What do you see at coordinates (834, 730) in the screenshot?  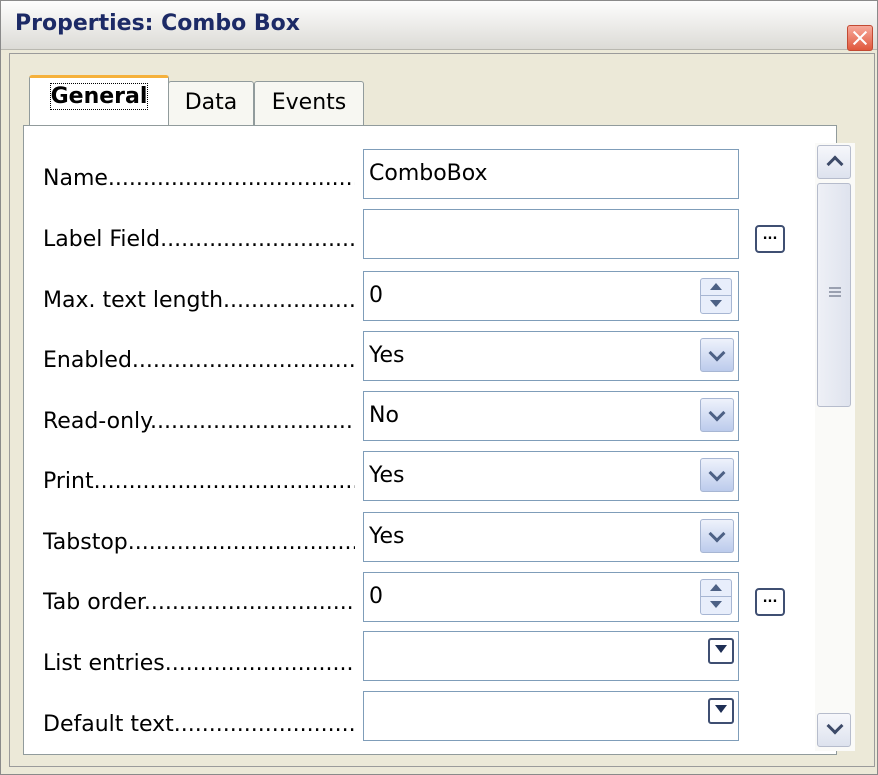 I see `scroll-down-icon` at bounding box center [834, 730].